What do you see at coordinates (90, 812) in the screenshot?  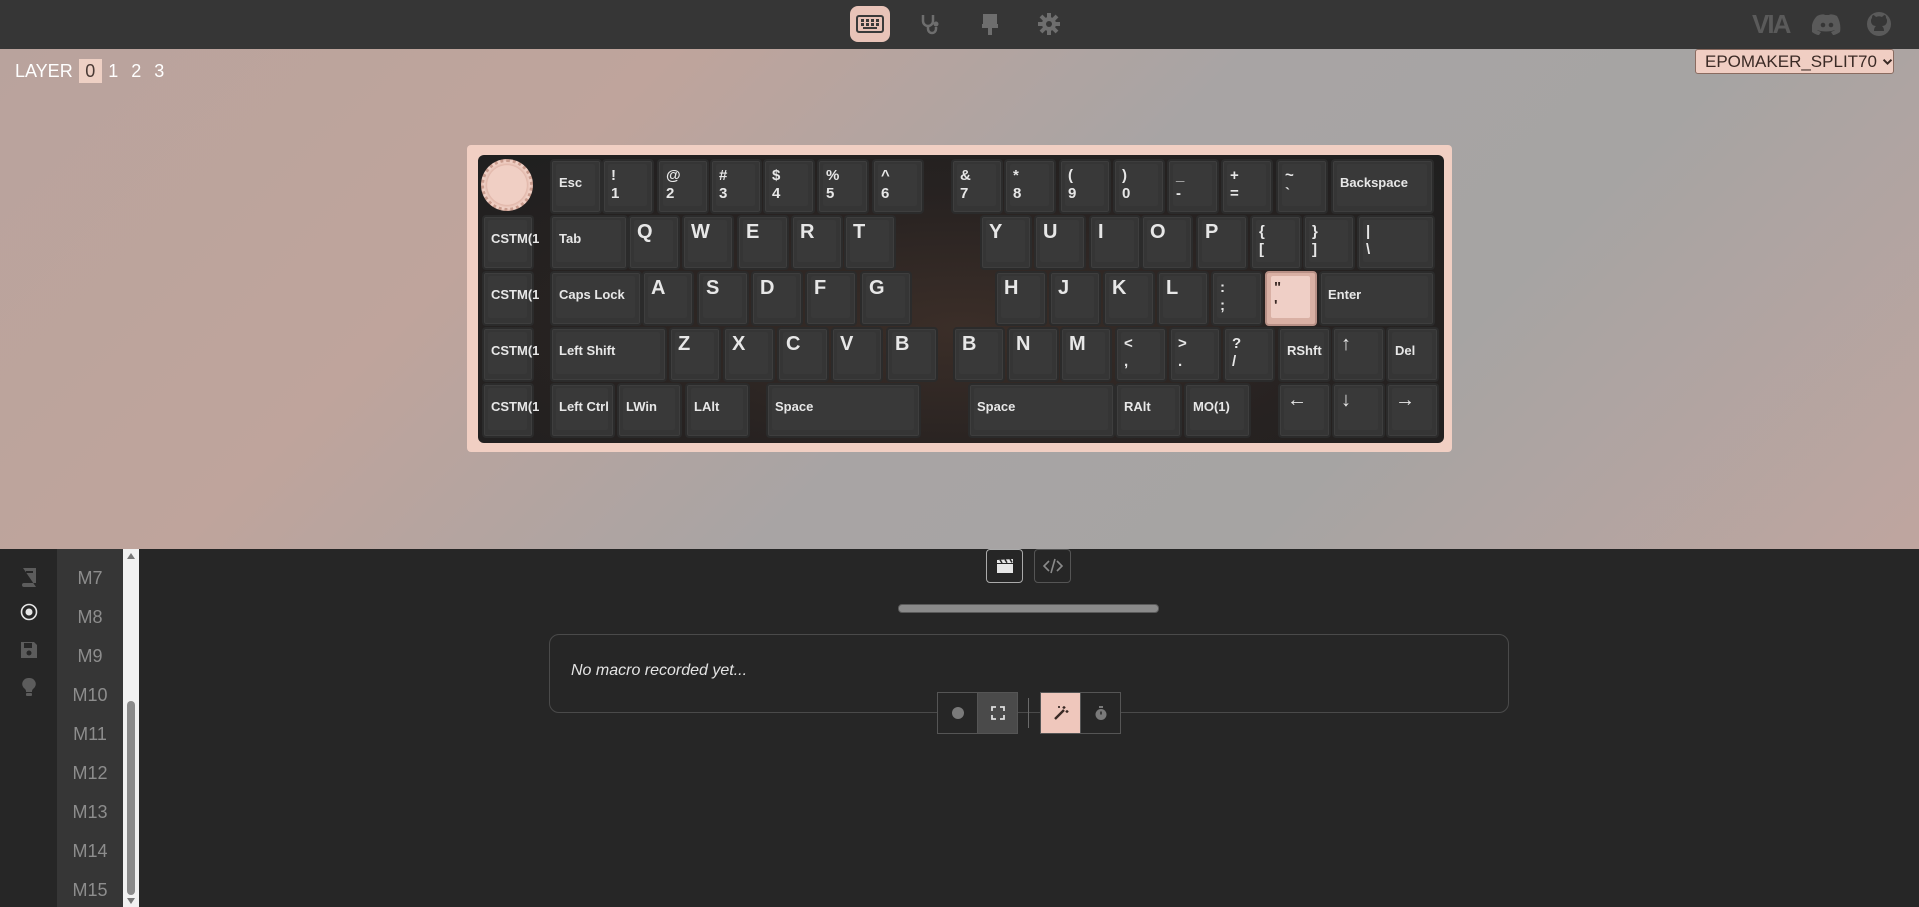 I see `macro-item-m13: M13` at bounding box center [90, 812].